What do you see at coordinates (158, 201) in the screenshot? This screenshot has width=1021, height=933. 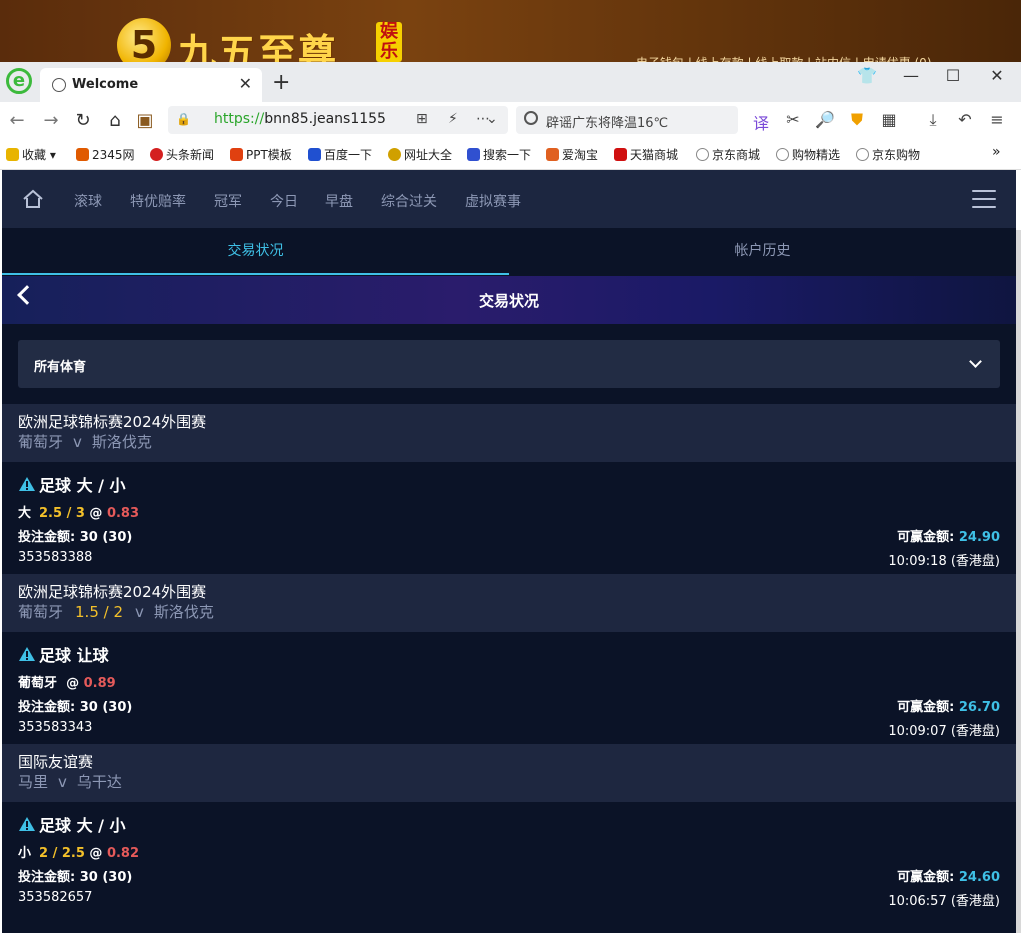 I see `nav-special-odds: 特优赔率` at bounding box center [158, 201].